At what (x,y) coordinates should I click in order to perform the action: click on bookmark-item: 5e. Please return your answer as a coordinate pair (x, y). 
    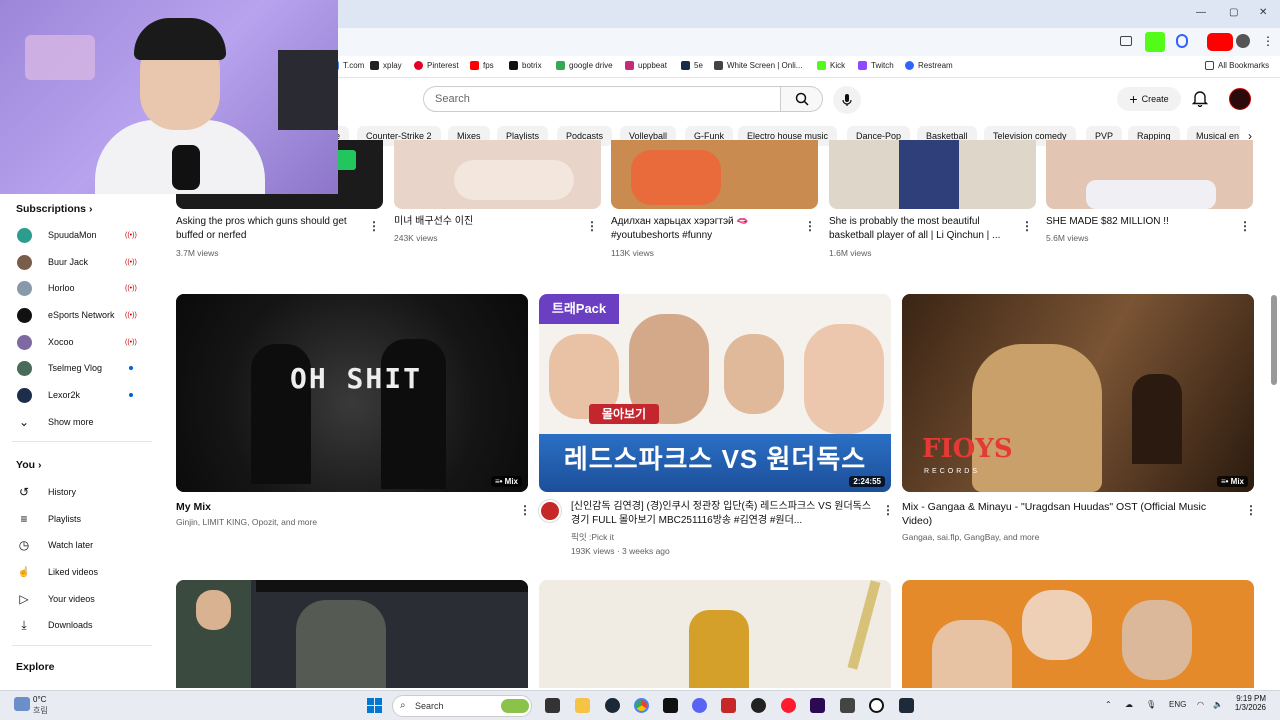
    Looking at the image, I should click on (692, 65).